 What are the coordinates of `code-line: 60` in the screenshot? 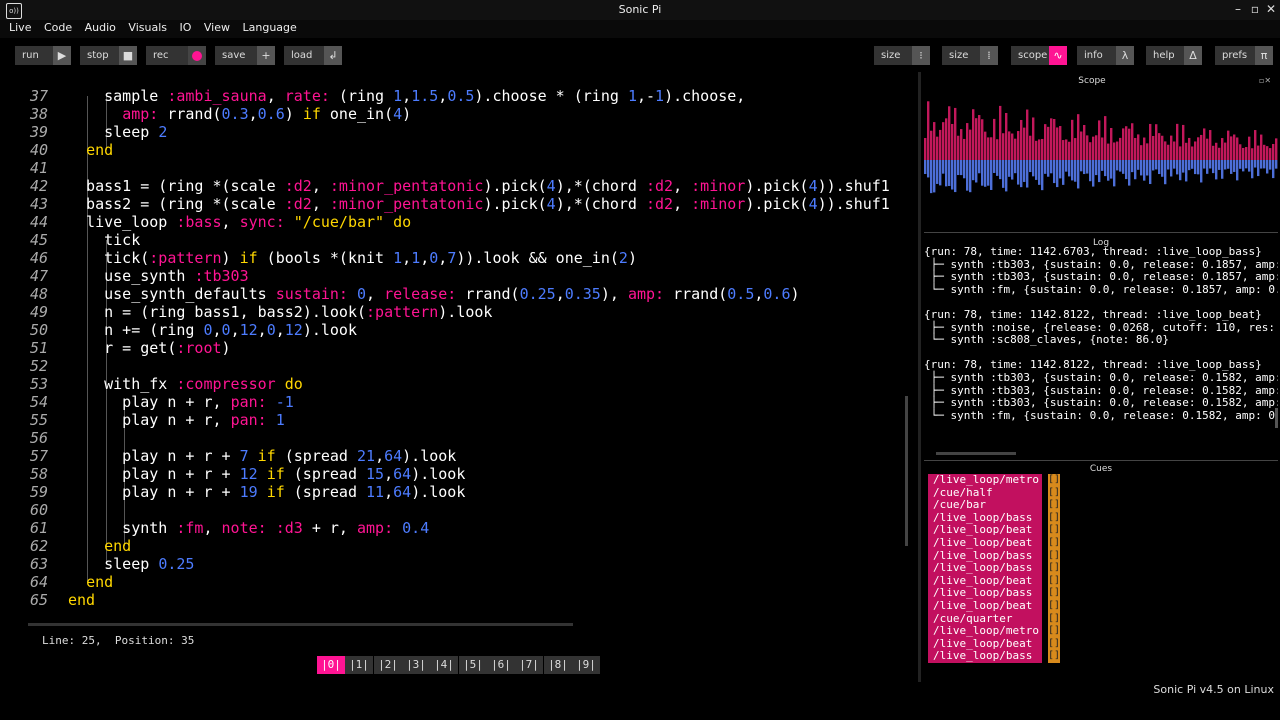 It's located at (452, 510).